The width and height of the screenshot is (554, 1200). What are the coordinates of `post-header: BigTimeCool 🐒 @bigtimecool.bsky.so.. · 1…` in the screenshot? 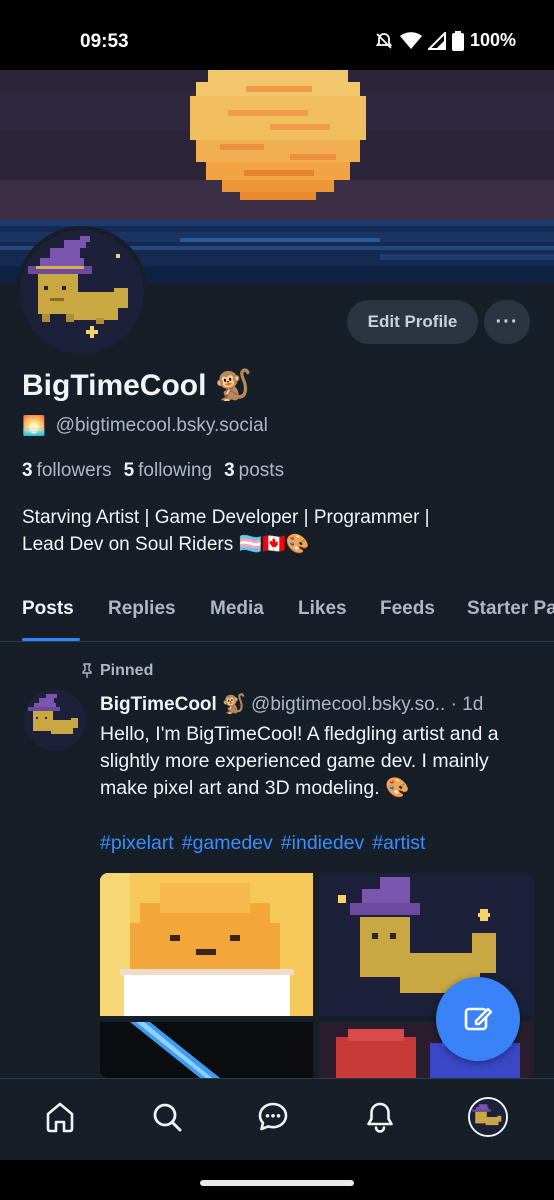 It's located at (320, 704).